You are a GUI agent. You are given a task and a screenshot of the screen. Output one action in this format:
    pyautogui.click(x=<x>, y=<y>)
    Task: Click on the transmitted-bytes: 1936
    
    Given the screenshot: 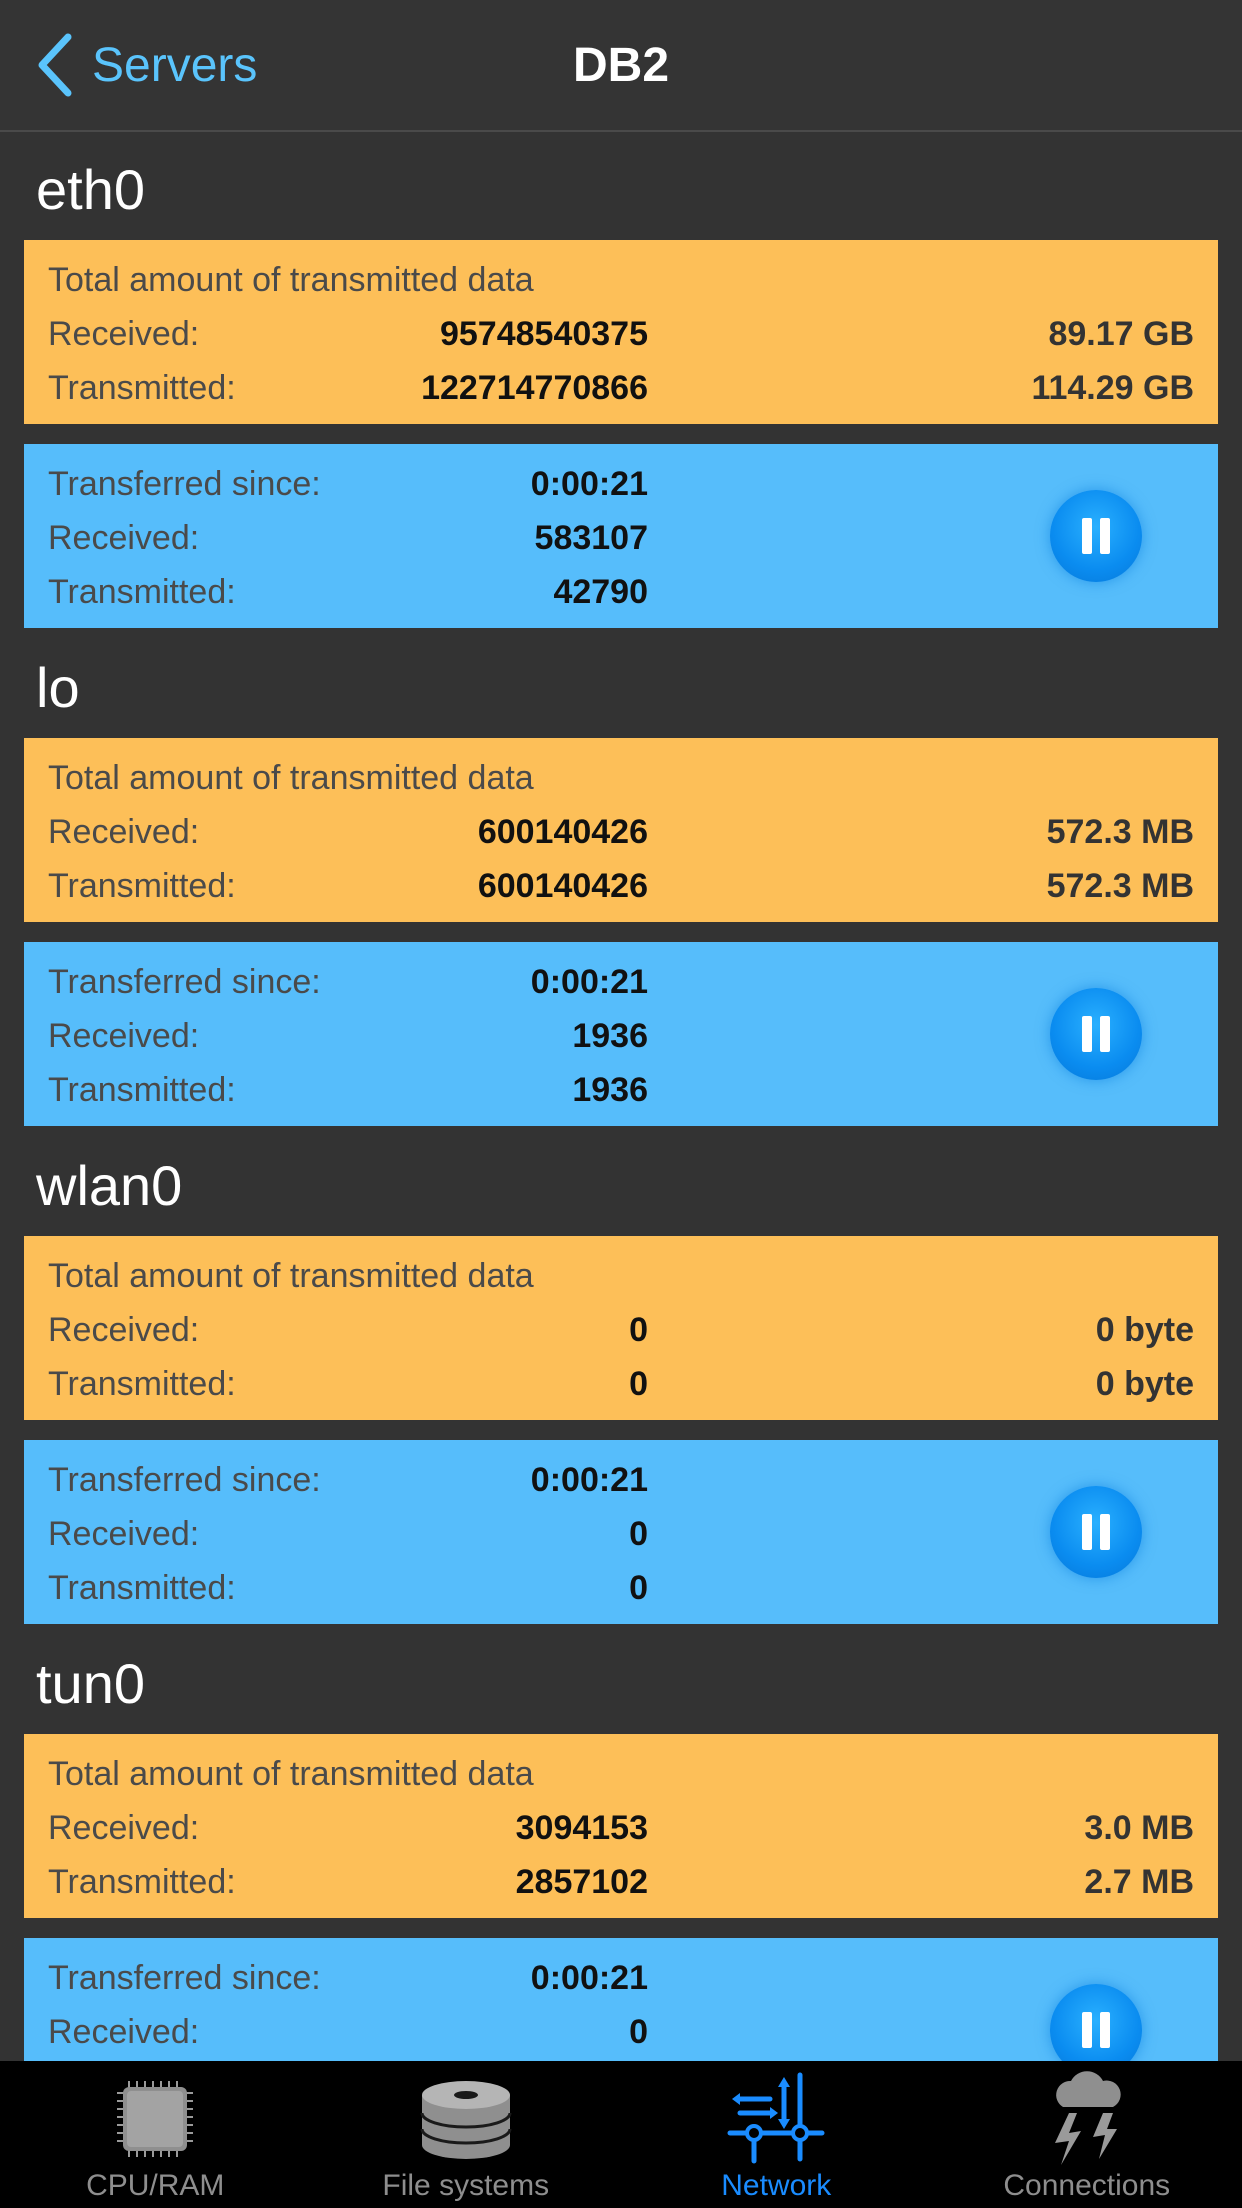 What is the action you would take?
    pyautogui.click(x=610, y=1090)
    